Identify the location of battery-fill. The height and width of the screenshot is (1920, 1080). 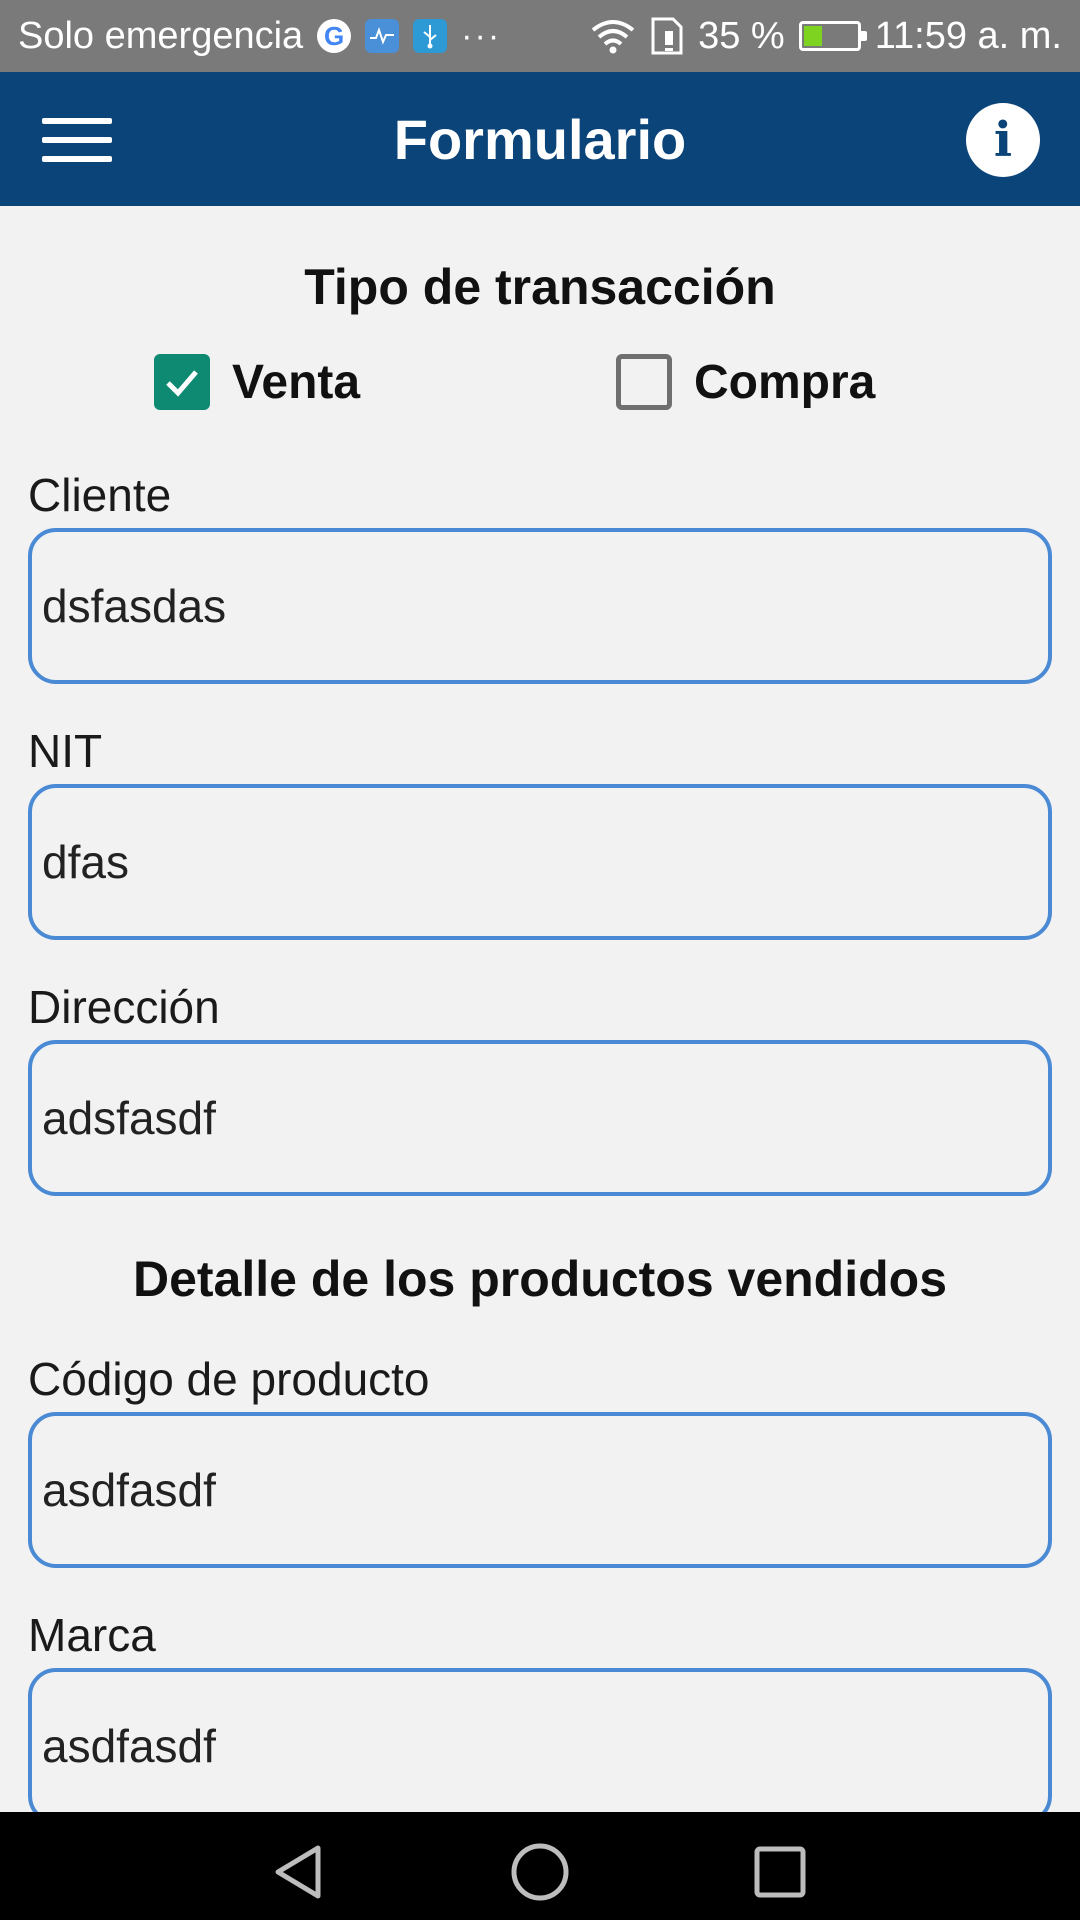
(812, 36).